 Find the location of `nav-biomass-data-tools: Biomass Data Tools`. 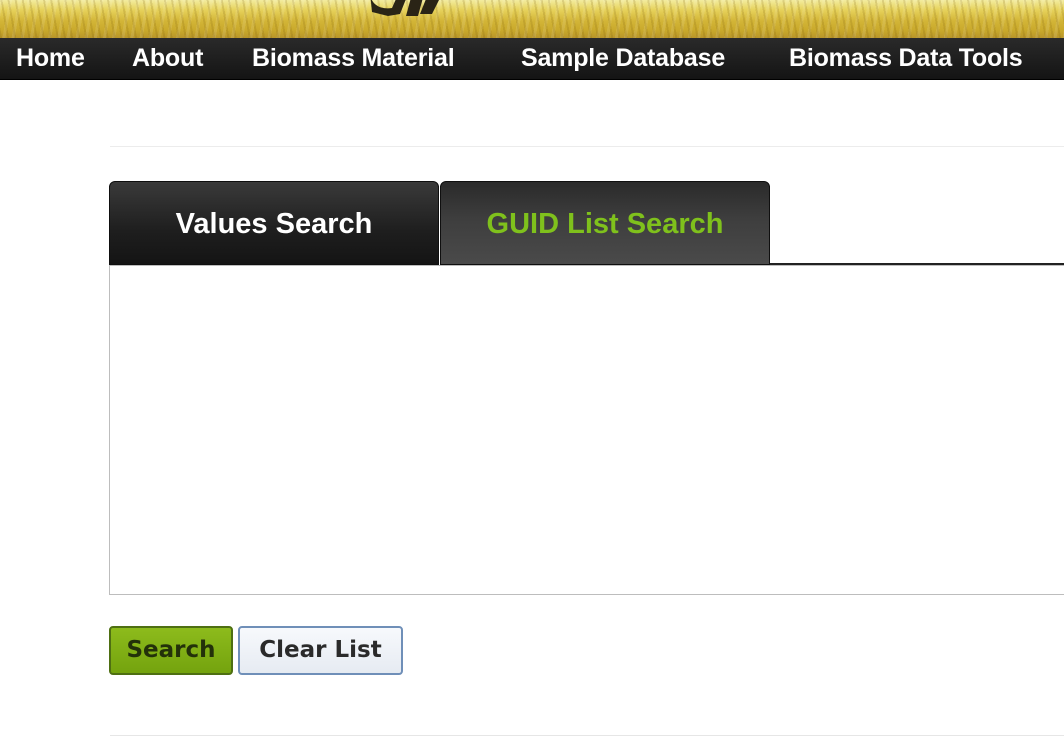

nav-biomass-data-tools: Biomass Data Tools is located at coordinates (906, 58).